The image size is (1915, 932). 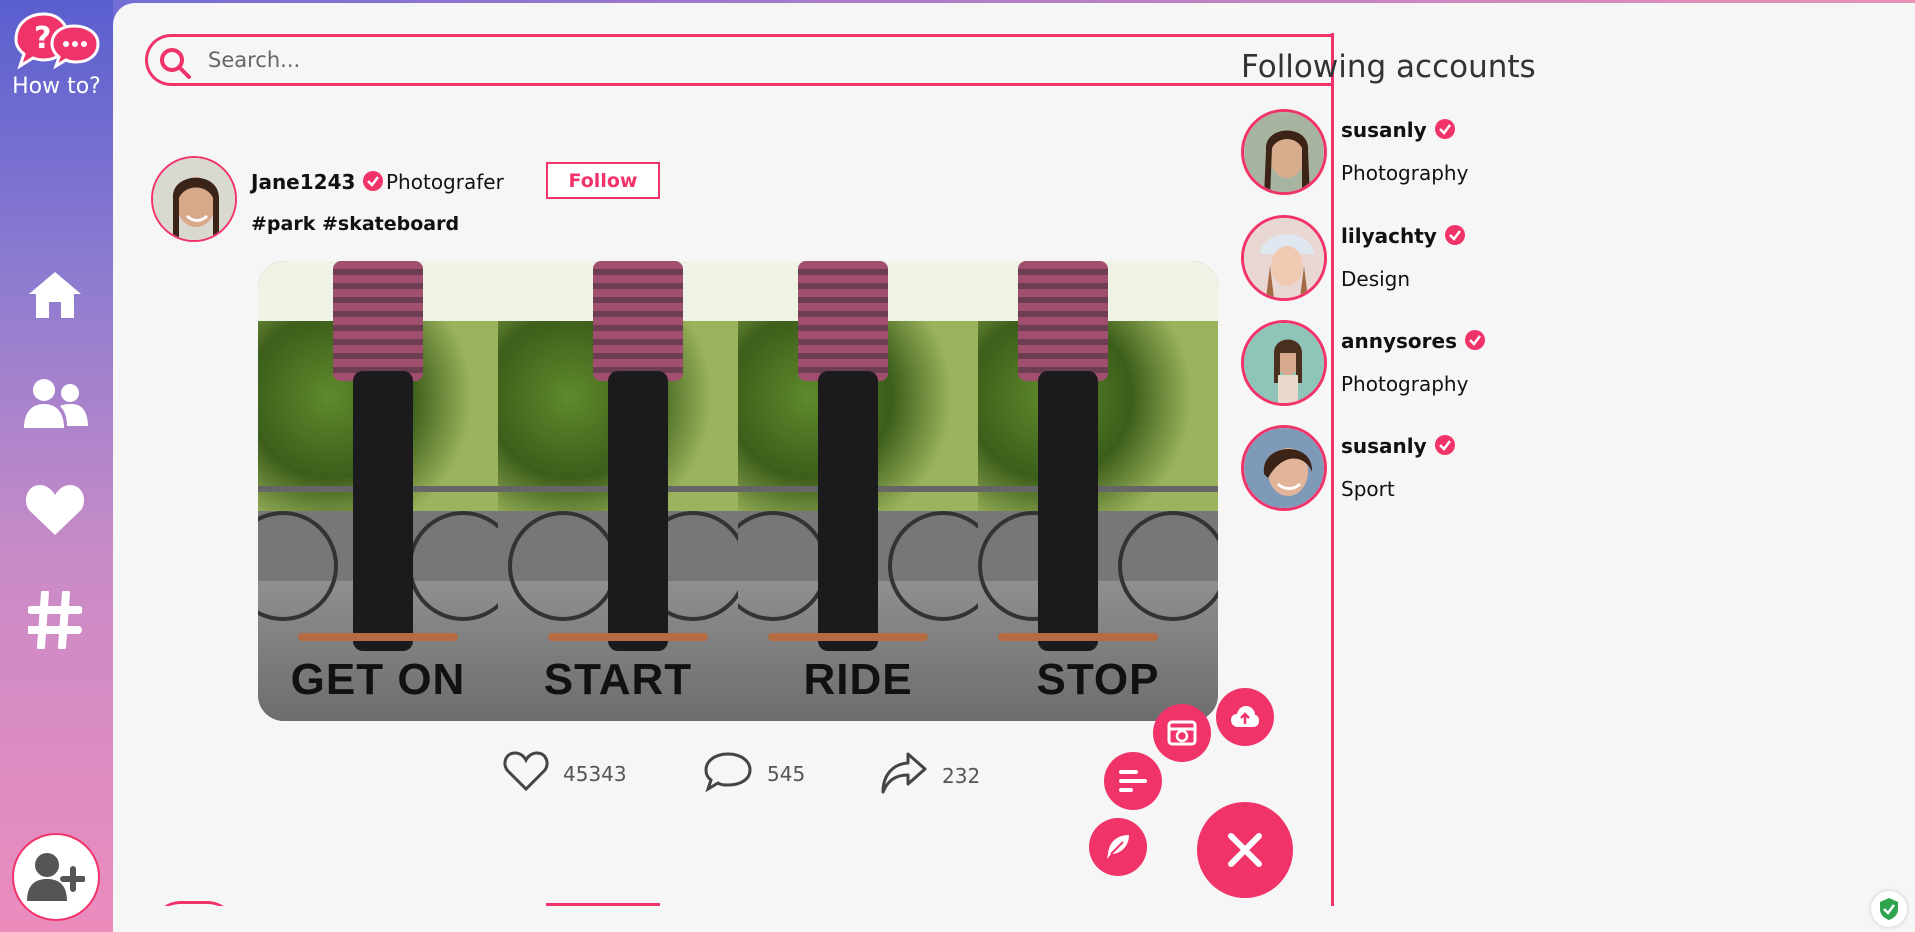 I want to click on next-post-avatar, so click(x=194, y=903).